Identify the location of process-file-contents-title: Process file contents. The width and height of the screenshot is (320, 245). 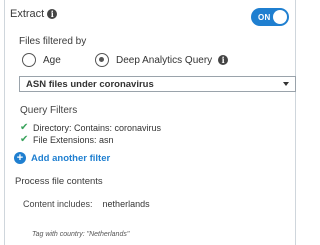
(59, 181).